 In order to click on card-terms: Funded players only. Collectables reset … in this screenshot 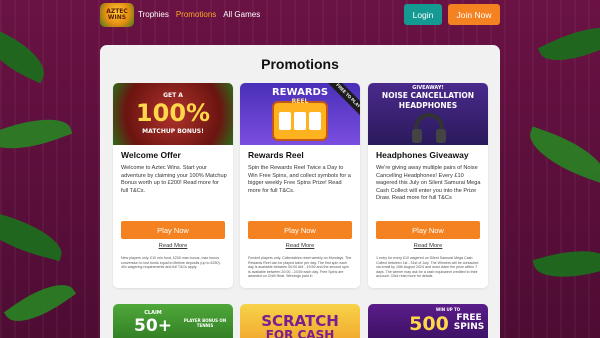, I will do `click(300, 267)`.